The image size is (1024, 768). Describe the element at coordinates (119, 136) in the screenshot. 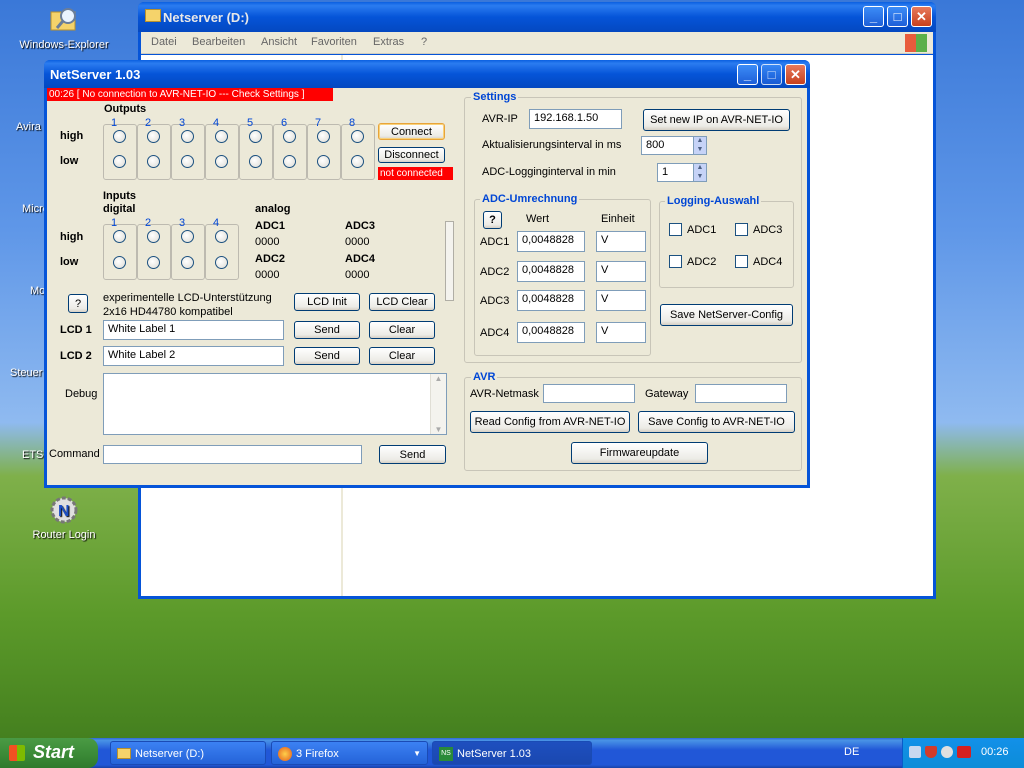

I see `output-1-high-radio` at that location.